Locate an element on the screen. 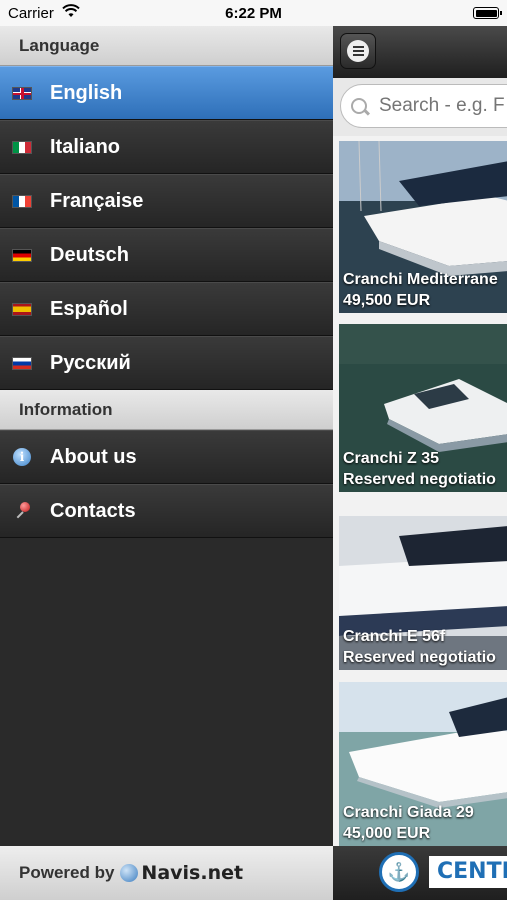  brand-text: CENTR is located at coordinates (468, 872).